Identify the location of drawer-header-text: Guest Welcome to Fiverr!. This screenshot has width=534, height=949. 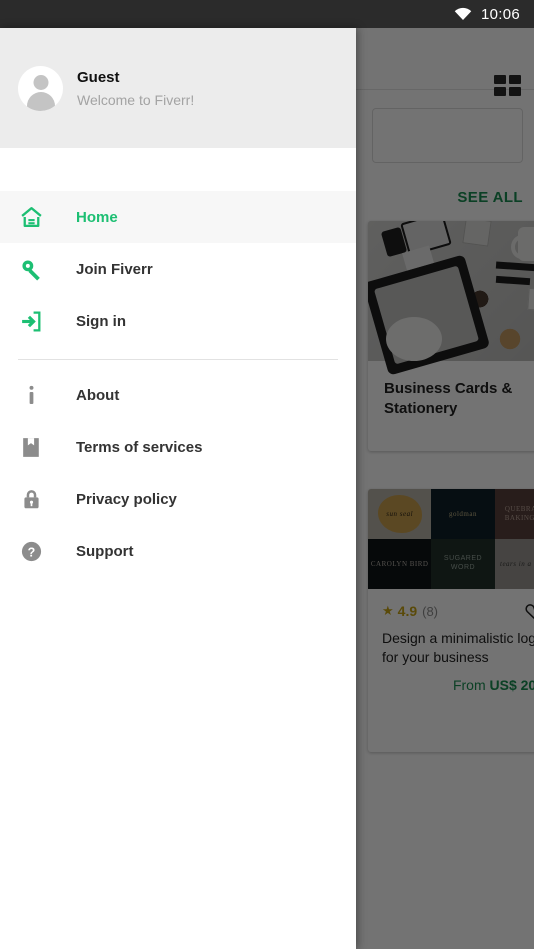
(135, 88).